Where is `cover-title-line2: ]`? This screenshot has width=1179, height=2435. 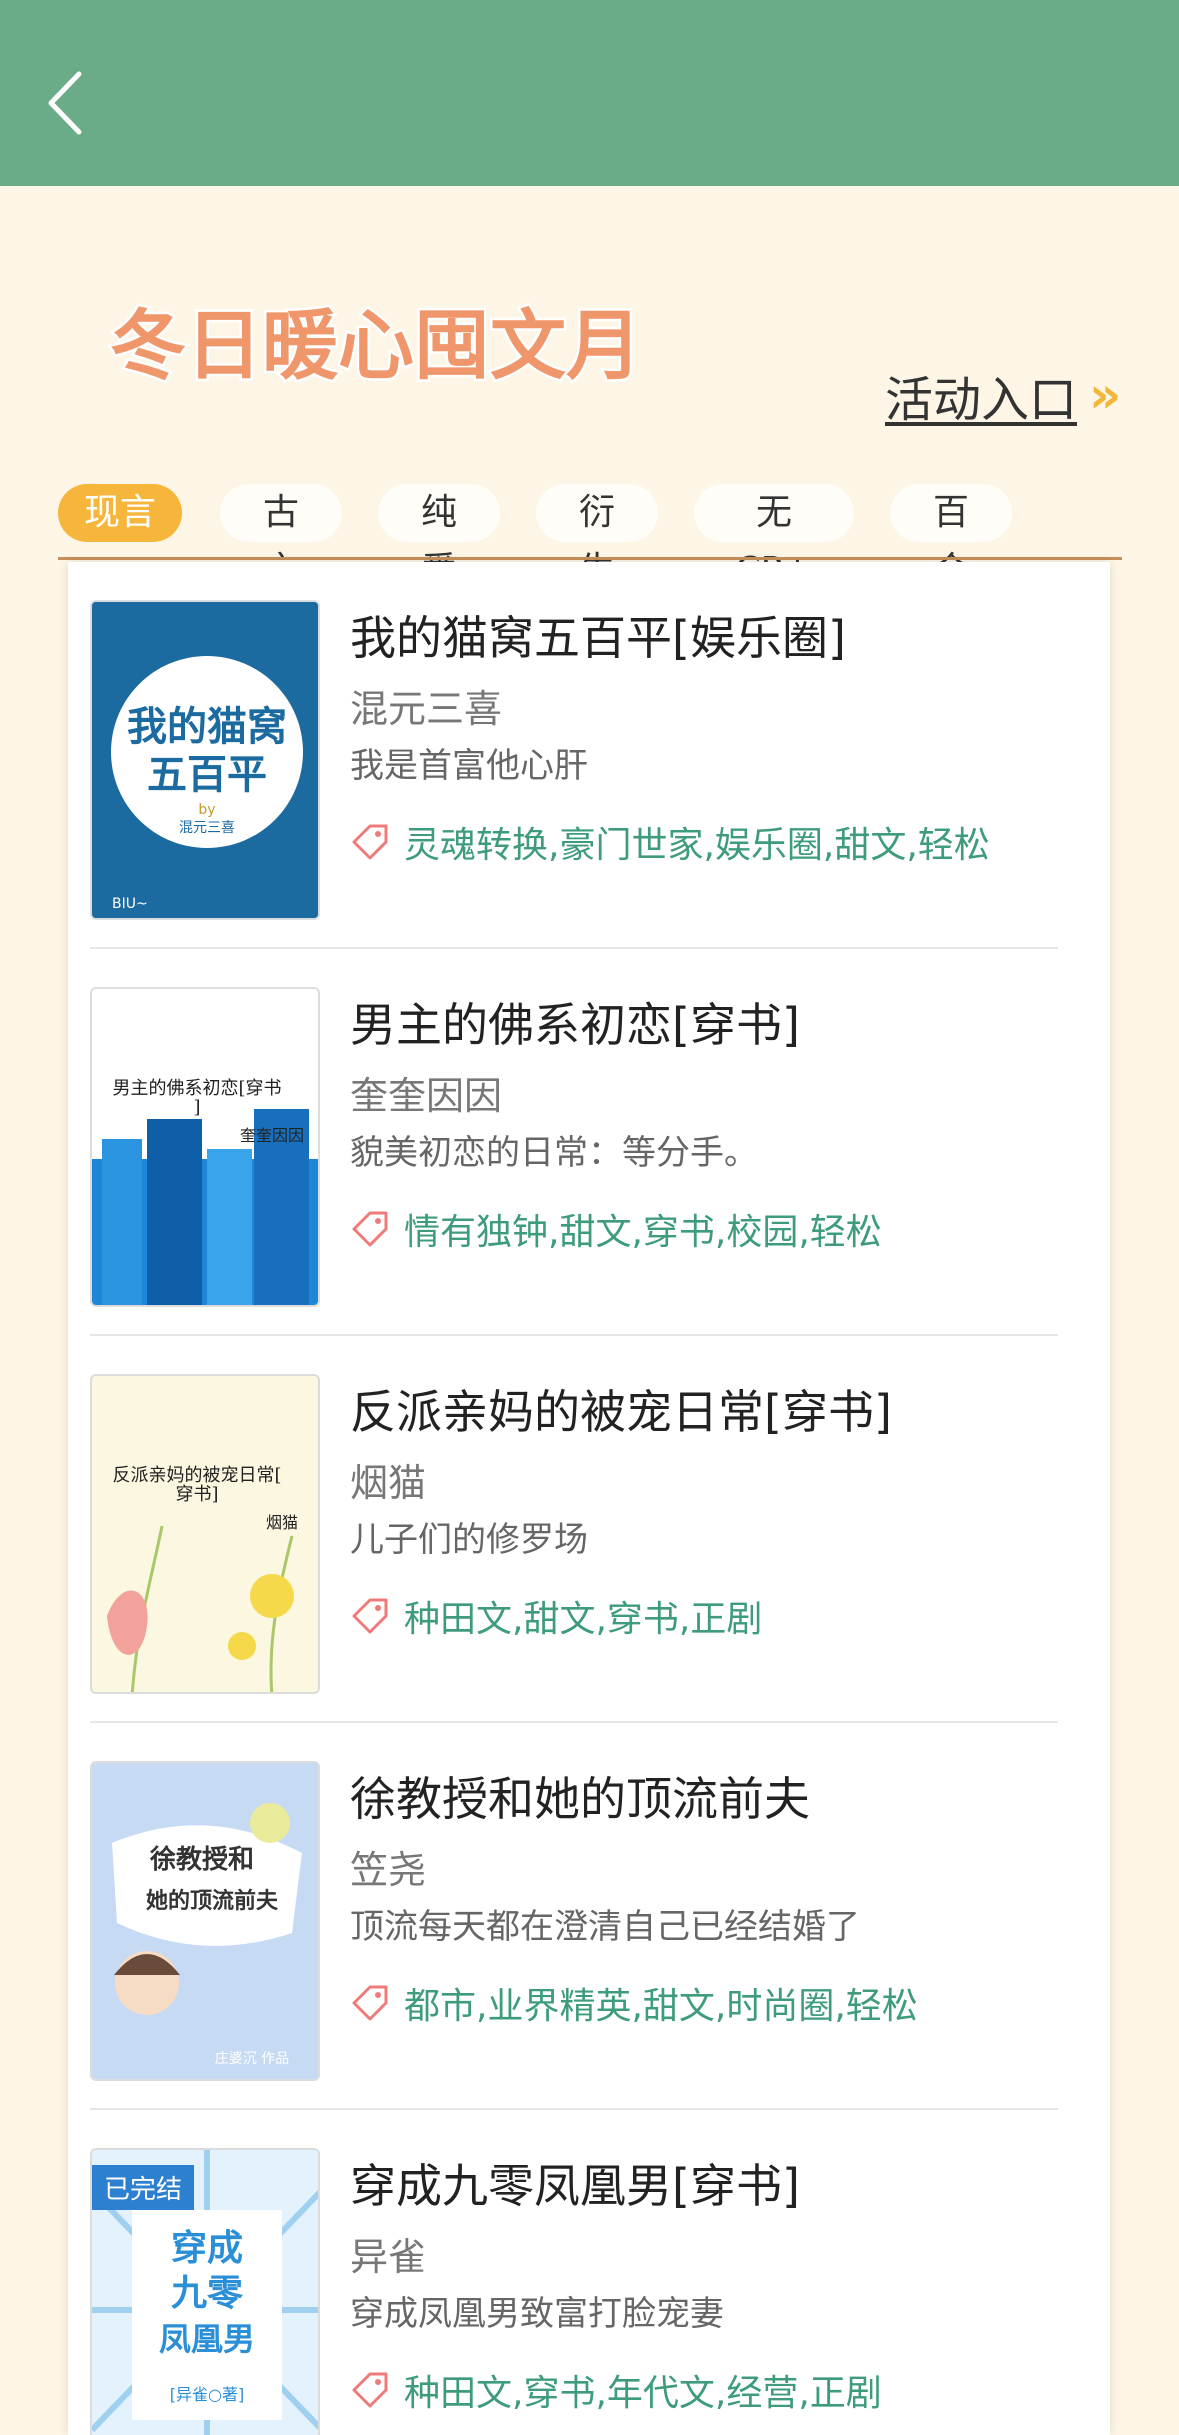
cover-title-line2: ] is located at coordinates (196, 1107).